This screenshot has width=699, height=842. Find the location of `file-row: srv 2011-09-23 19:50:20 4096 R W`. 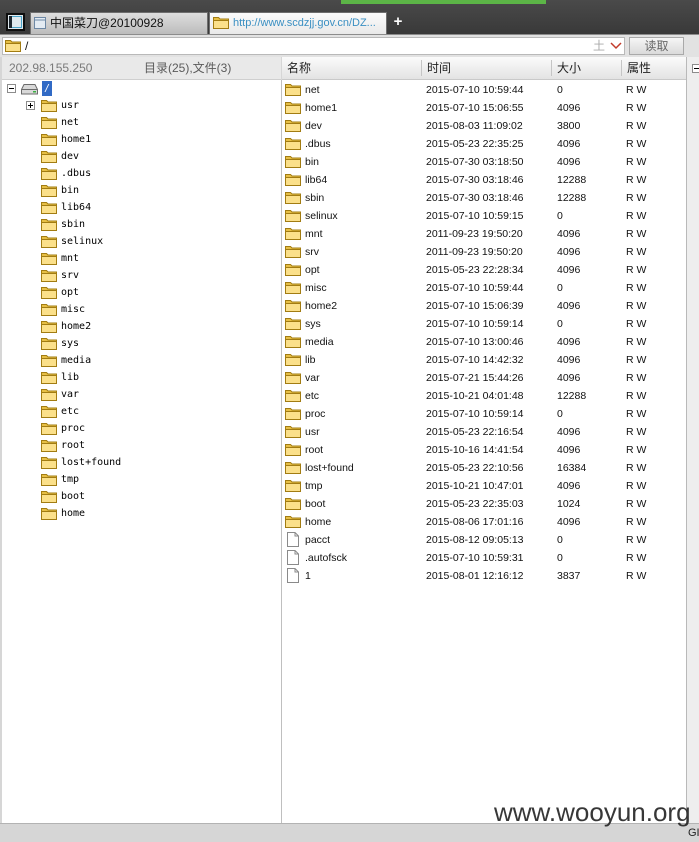

file-row: srv 2011-09-23 19:50:20 4096 R W is located at coordinates (484, 252).